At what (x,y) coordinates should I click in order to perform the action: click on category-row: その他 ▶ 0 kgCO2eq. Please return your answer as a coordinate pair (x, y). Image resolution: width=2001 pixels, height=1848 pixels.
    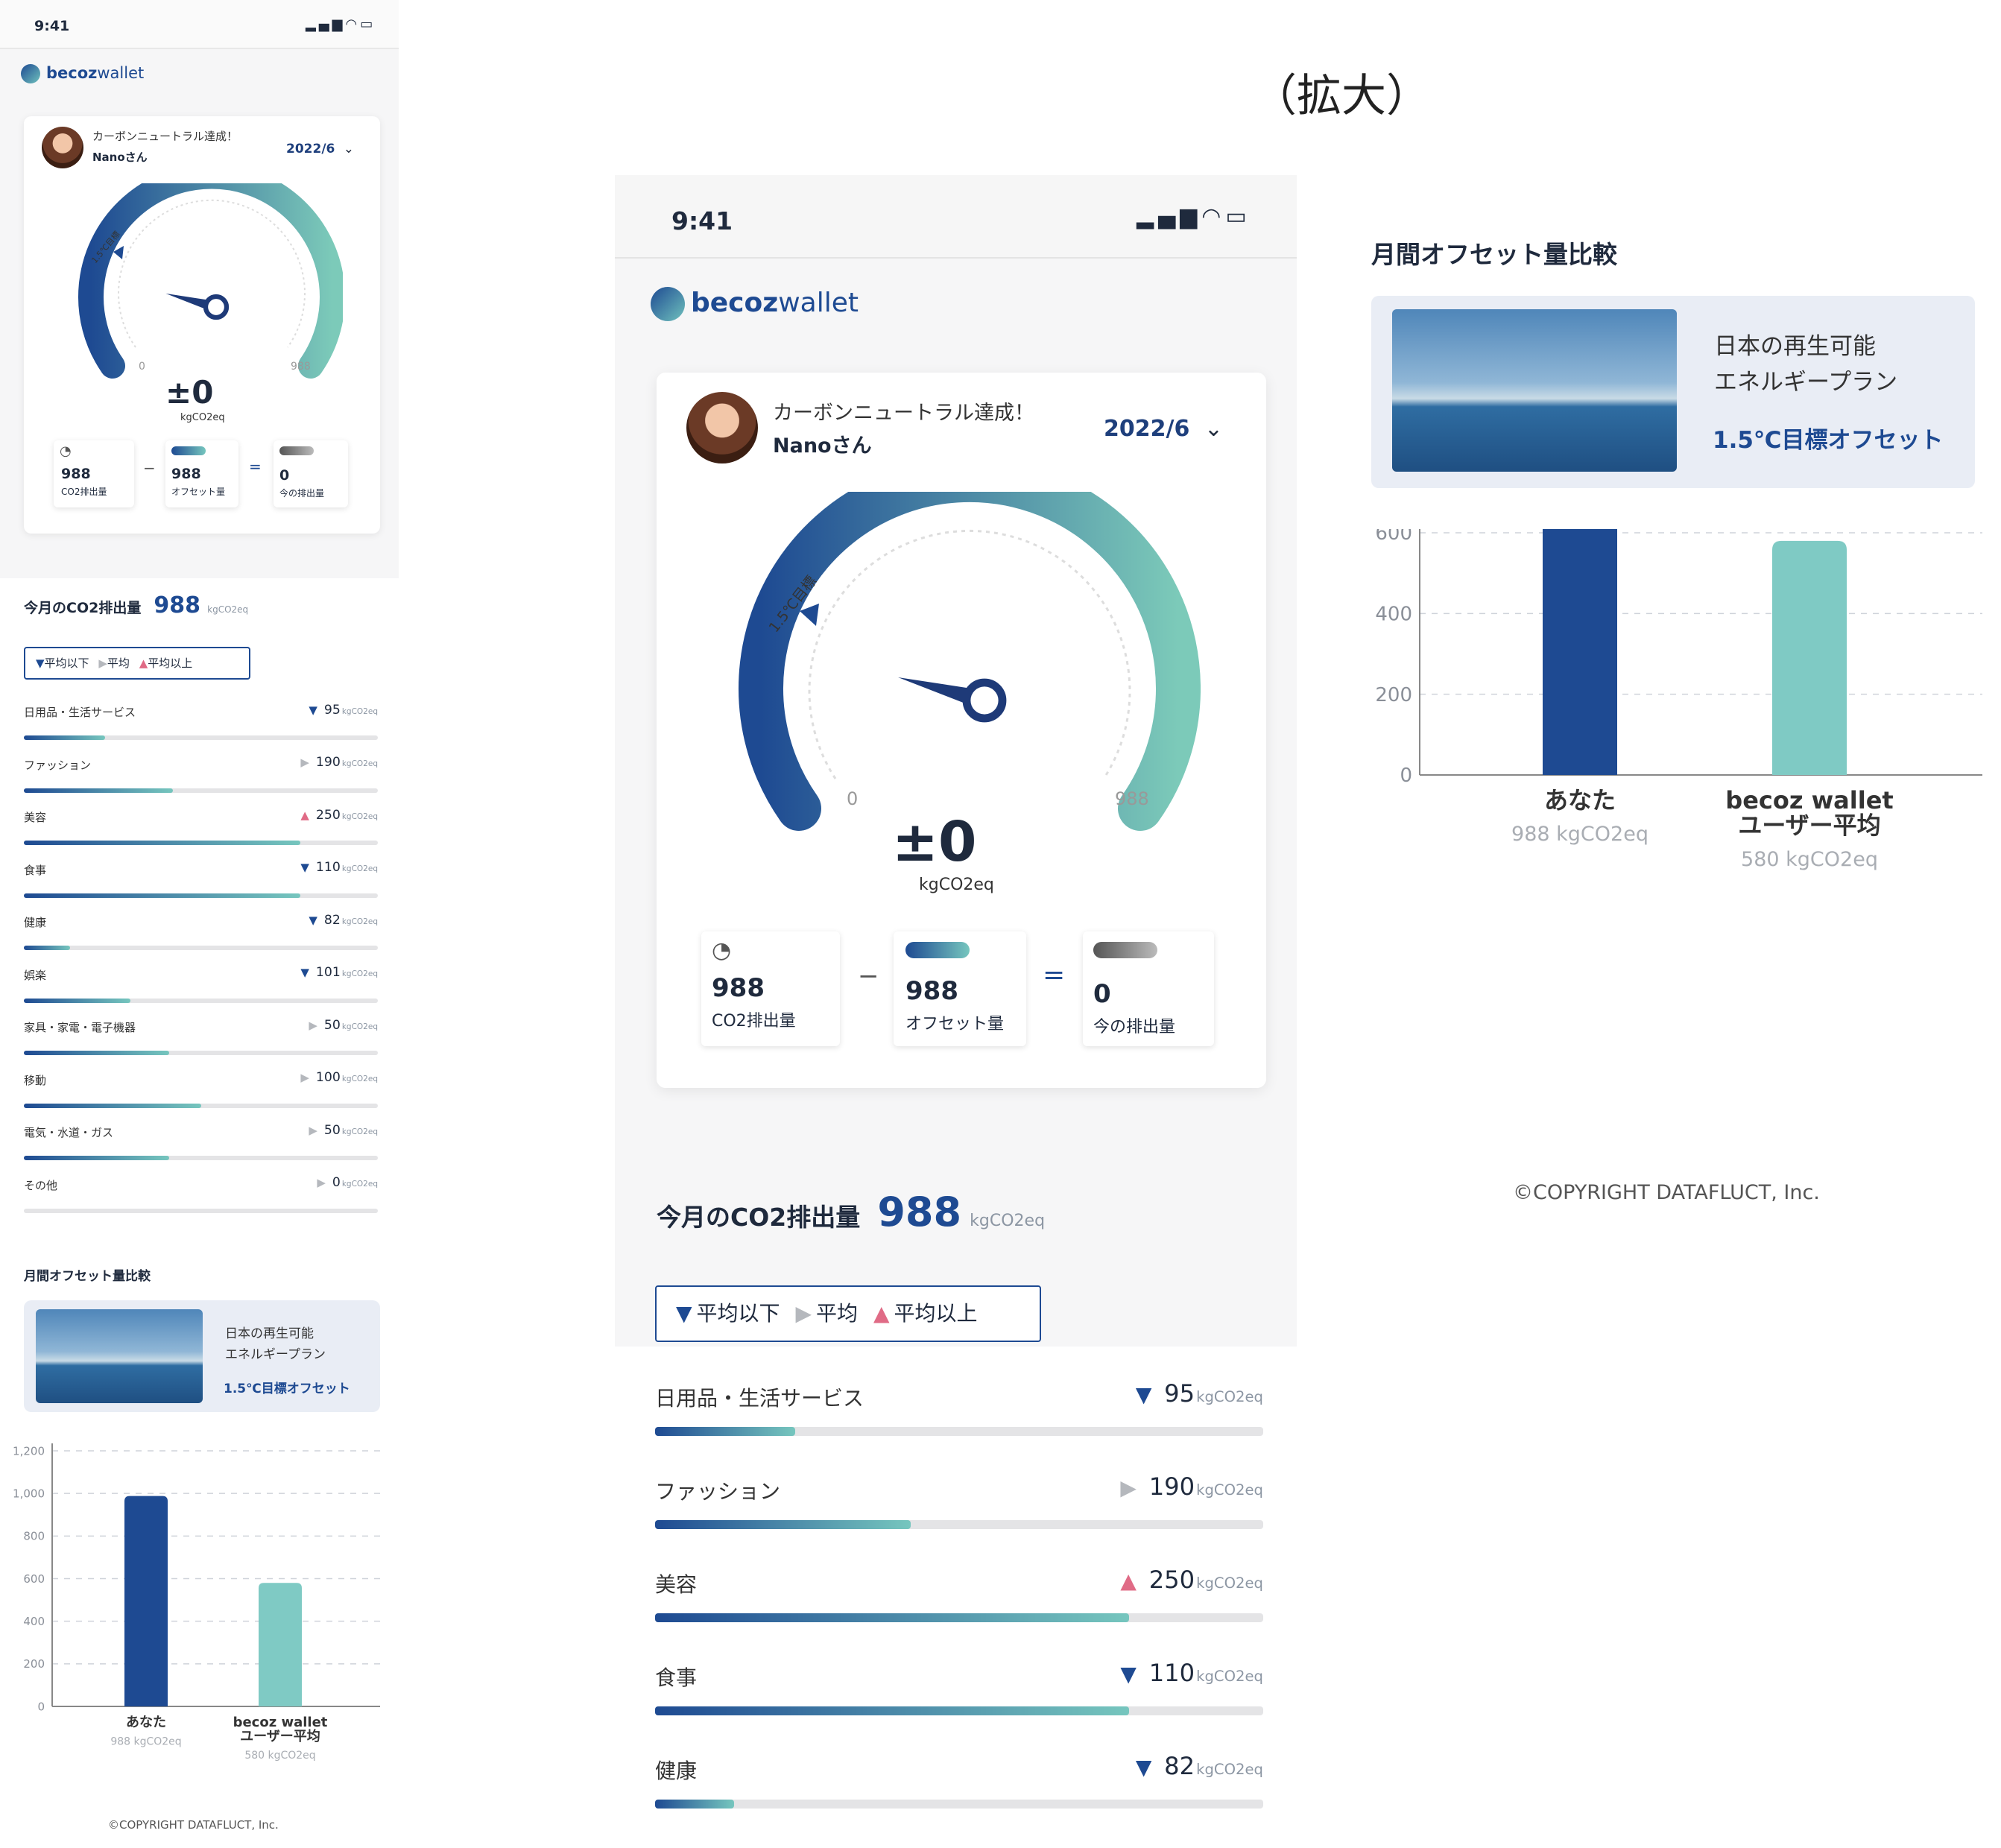
    Looking at the image, I should click on (201, 1202).